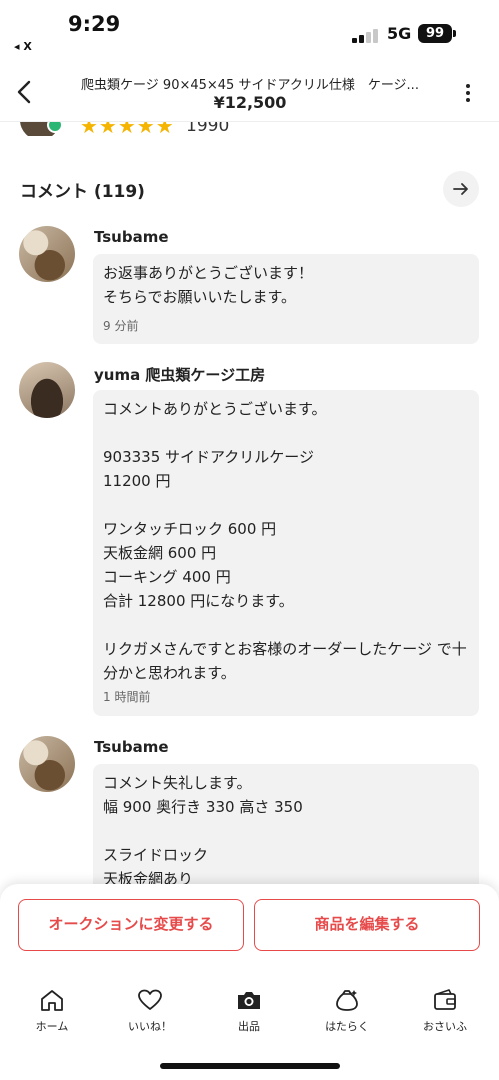 This screenshot has width=499, height=1080. I want to click on home-indicator, so click(250, 1066).